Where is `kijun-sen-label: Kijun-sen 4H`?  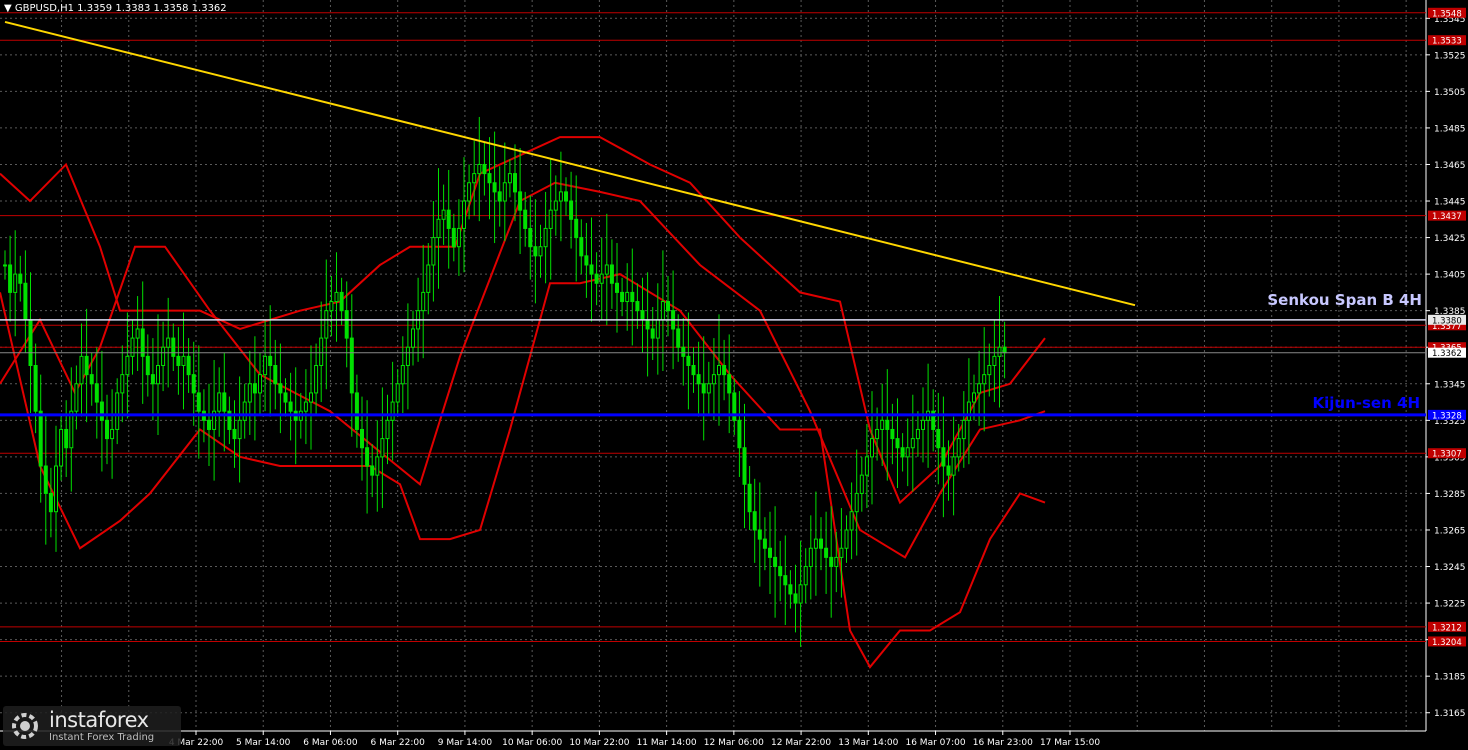 kijun-sen-label: Kijun-sen 4H is located at coordinates (1366, 403).